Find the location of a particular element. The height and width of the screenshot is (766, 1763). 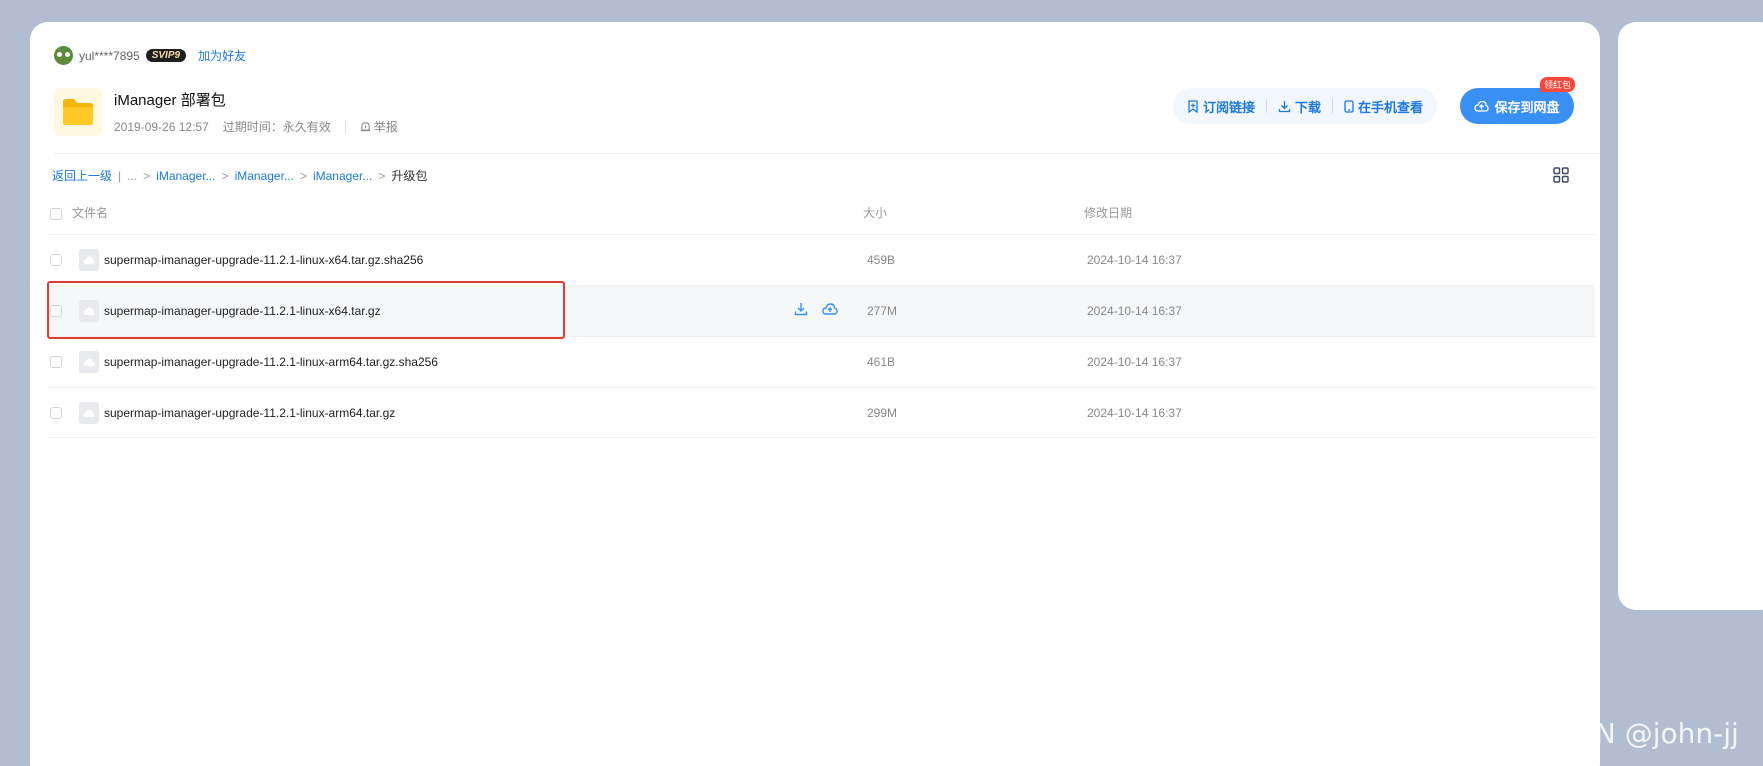

table-header: 文件名 大小 修改日期 is located at coordinates (822, 219).